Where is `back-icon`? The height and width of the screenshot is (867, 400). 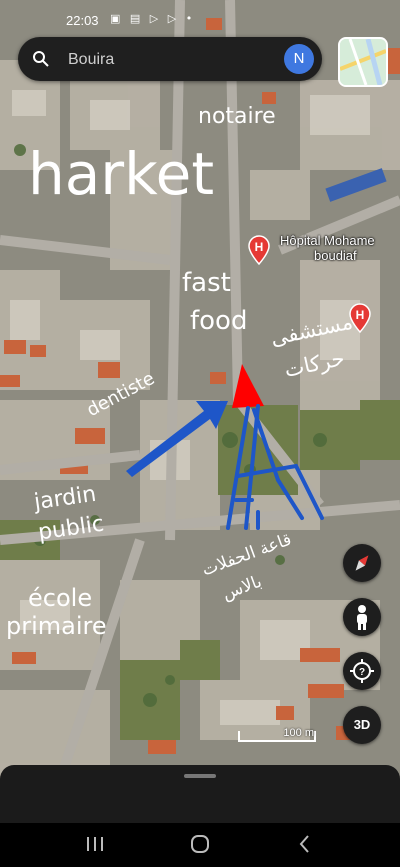 back-icon is located at coordinates (304, 844).